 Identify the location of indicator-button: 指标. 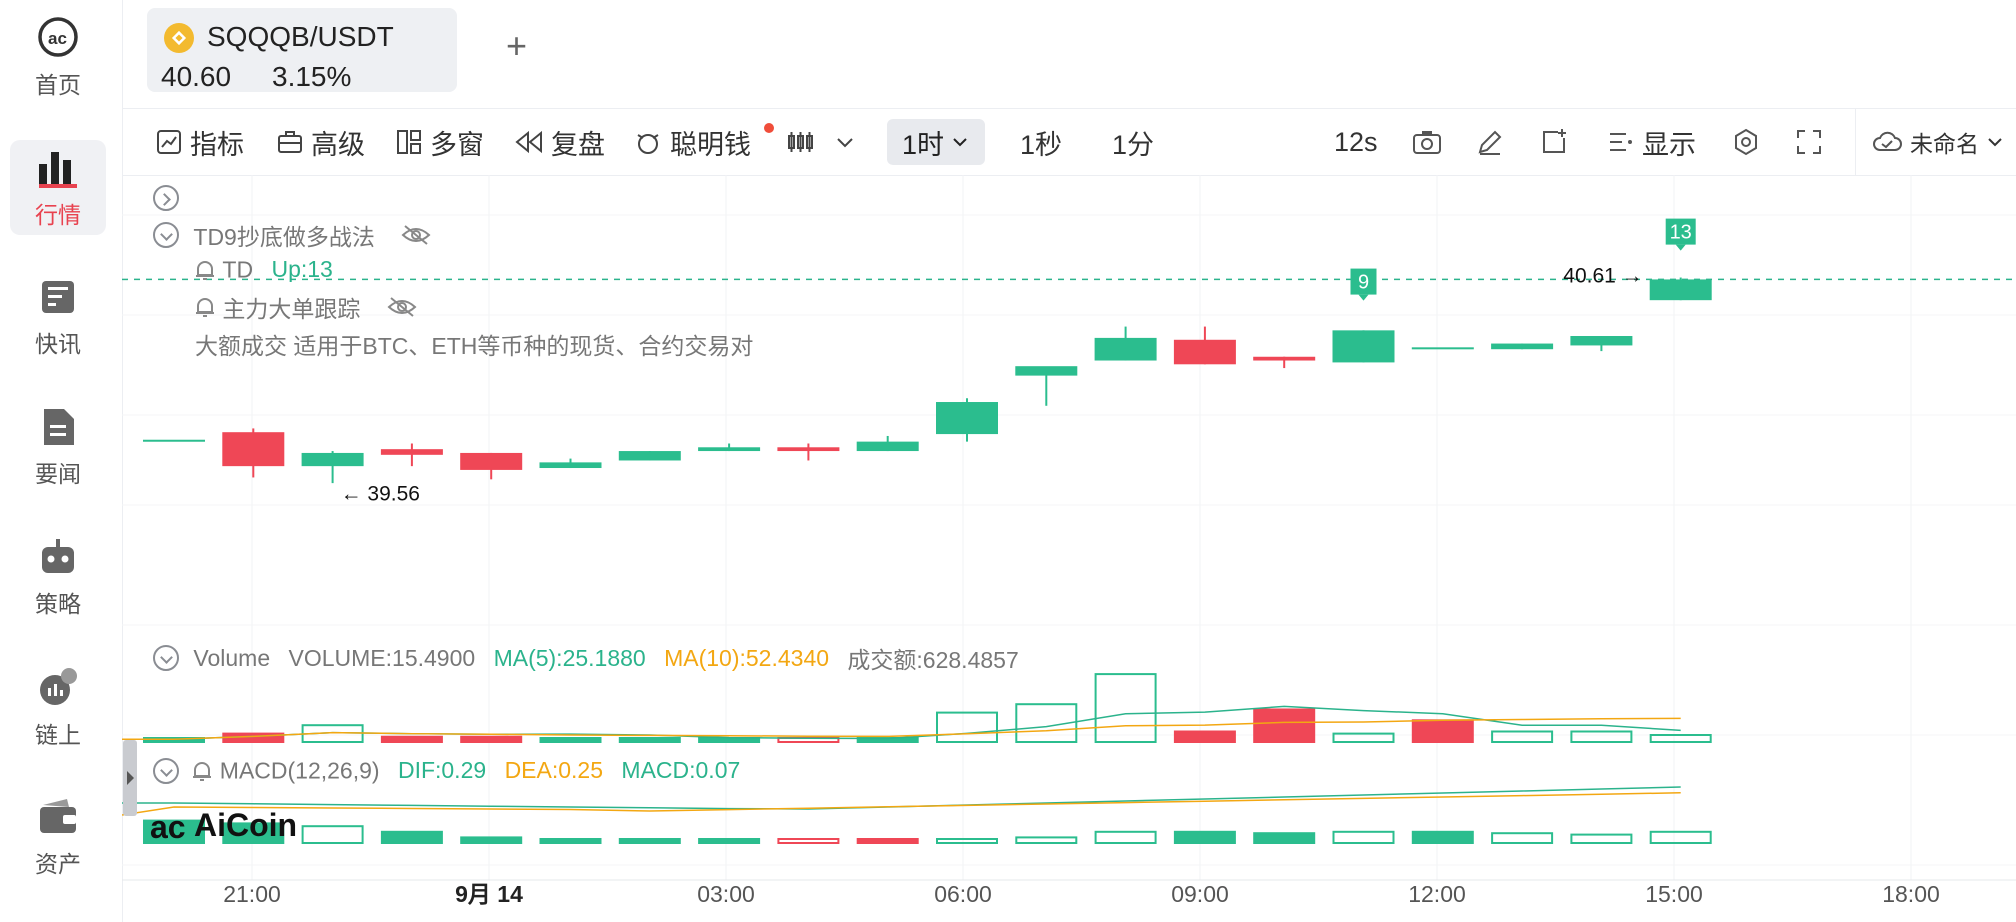
(200, 142).